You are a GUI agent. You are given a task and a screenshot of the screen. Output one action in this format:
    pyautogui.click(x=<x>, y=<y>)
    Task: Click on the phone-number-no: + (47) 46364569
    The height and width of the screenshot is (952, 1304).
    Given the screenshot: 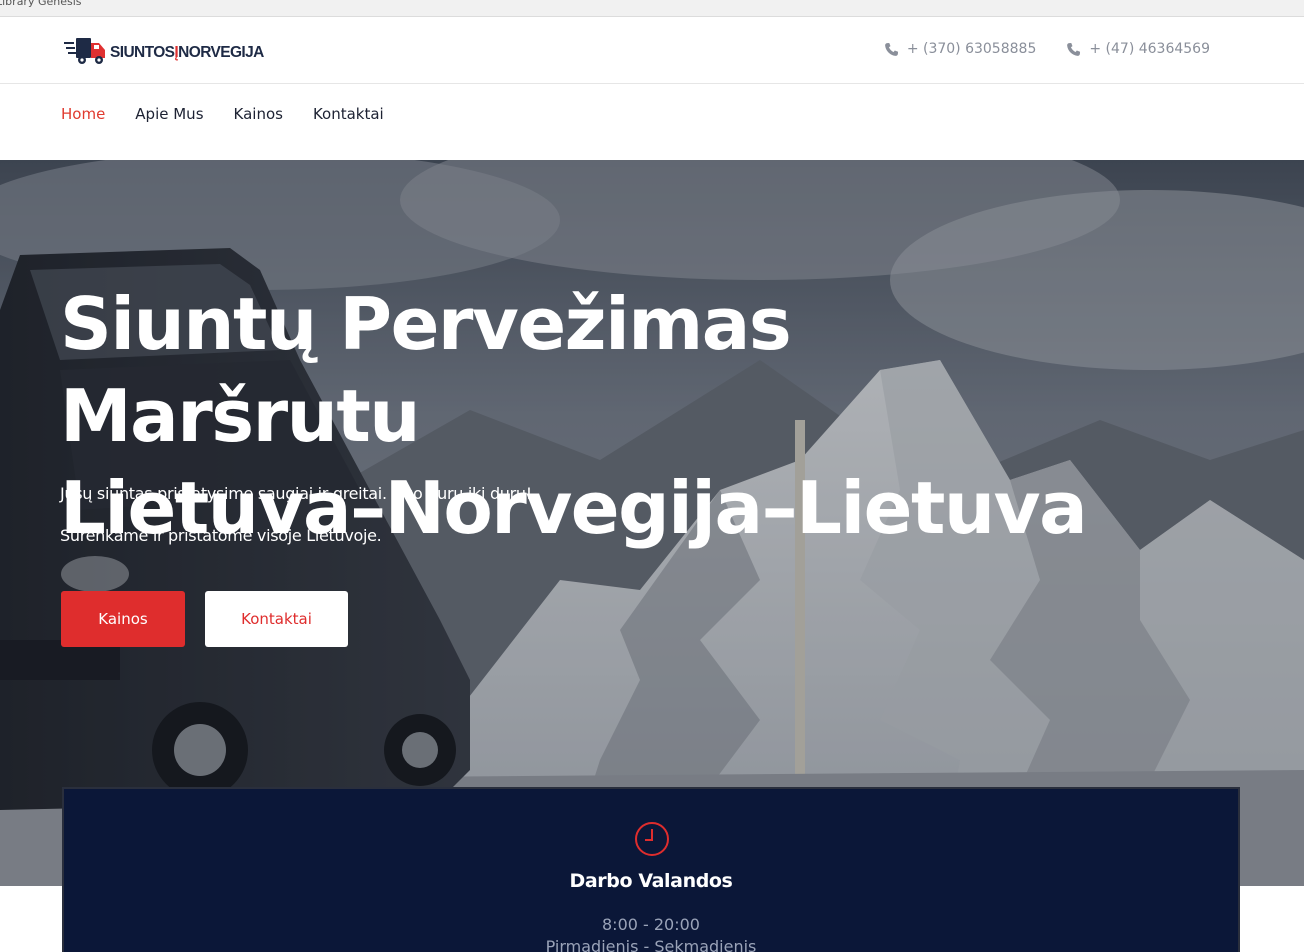 What is the action you would take?
    pyautogui.click(x=1149, y=49)
    